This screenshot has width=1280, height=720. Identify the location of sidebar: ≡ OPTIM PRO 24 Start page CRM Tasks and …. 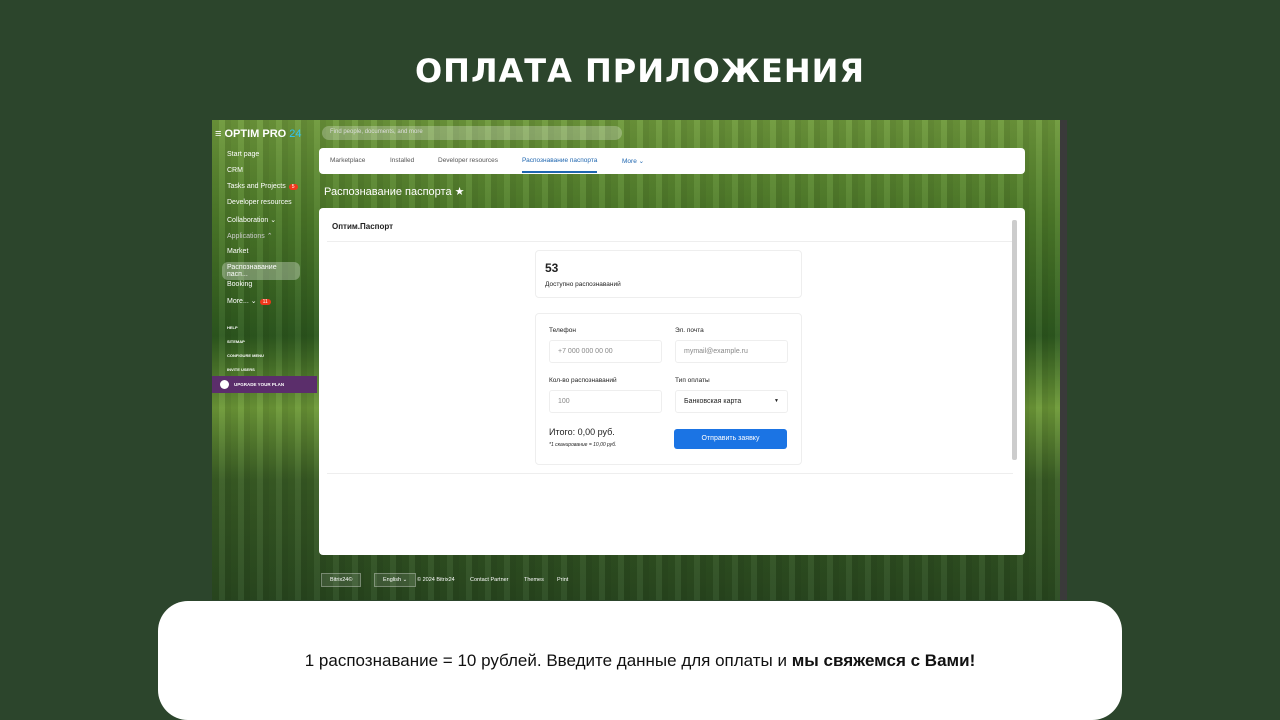
(264, 360).